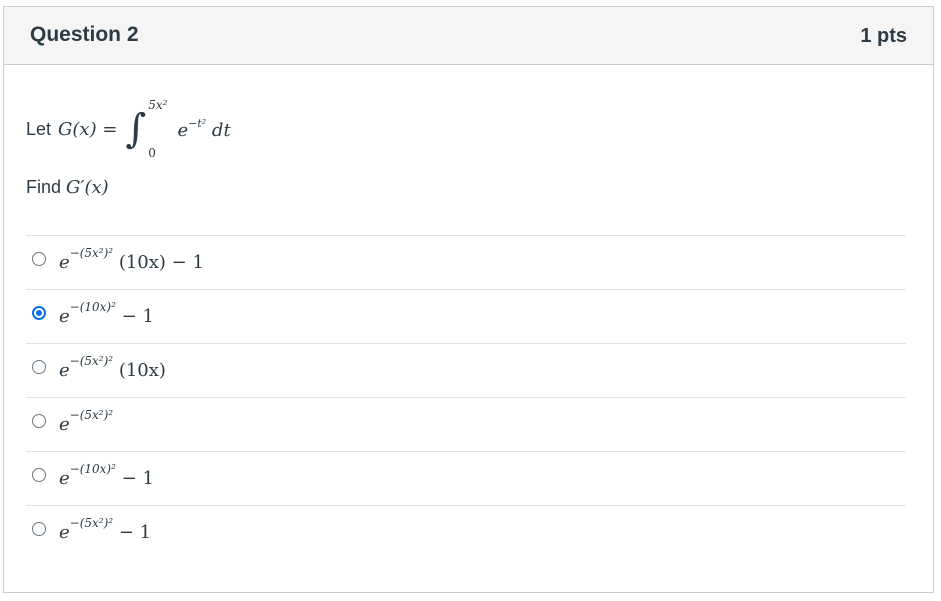  What do you see at coordinates (158, 262) in the screenshot?
I see `answer-rest: (10x) − 1` at bounding box center [158, 262].